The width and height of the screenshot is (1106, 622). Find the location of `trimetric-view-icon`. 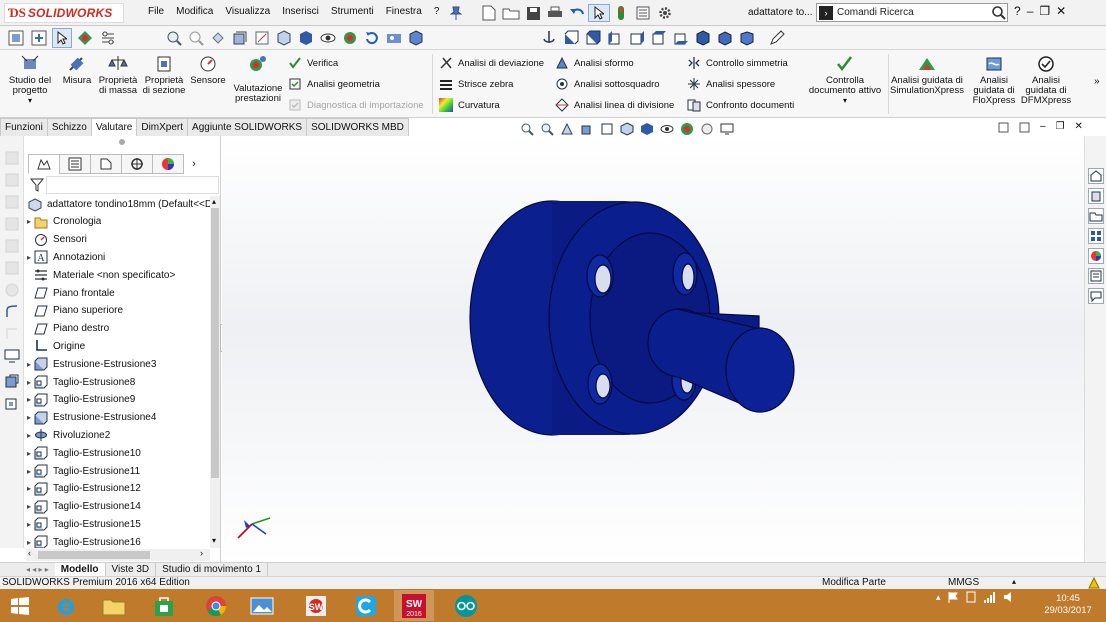

trimetric-view-icon is located at coordinates (725, 38).